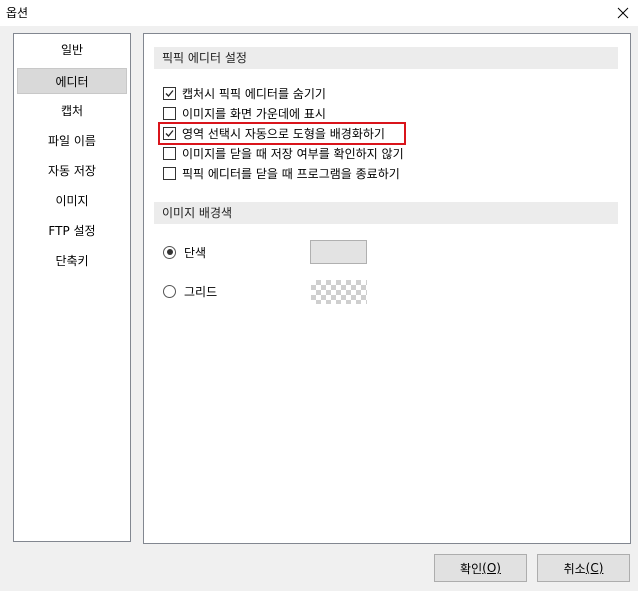 This screenshot has height=591, width=638. Describe the element at coordinates (291, 173) in the screenshot. I see `option-label: 픽픽 에디터를 닫을 때 프로그램을 종료하기` at that location.